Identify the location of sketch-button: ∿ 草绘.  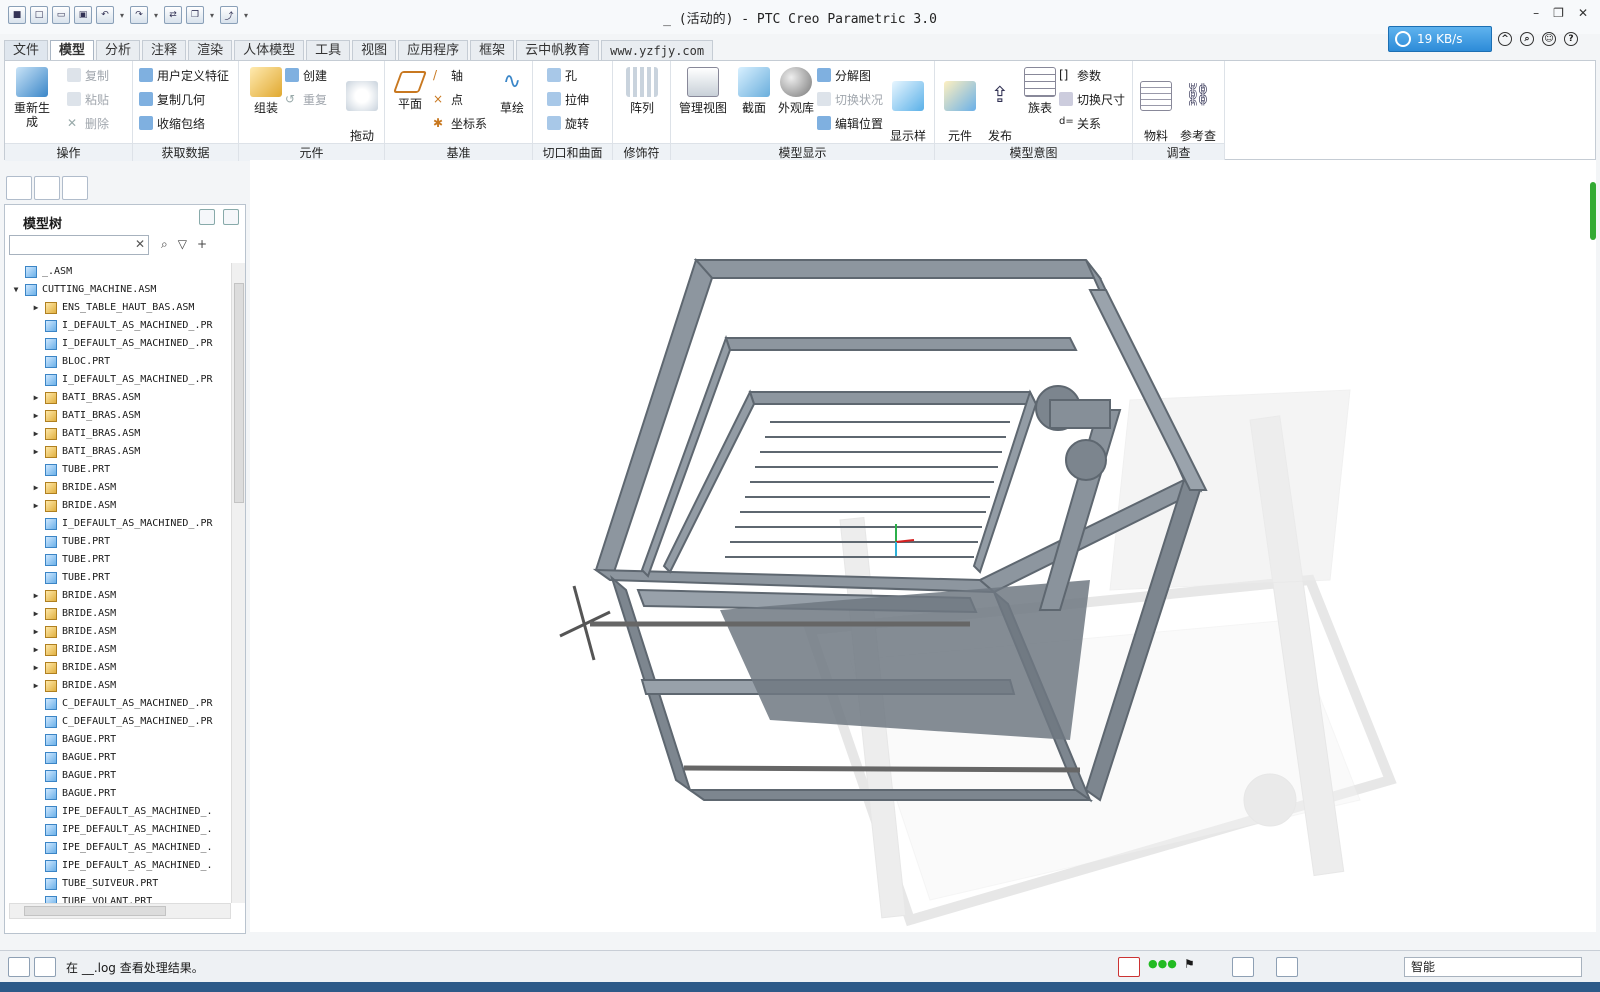
(512, 91).